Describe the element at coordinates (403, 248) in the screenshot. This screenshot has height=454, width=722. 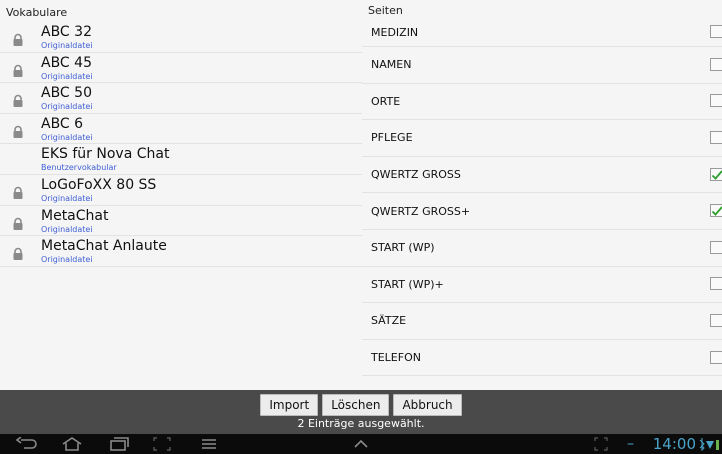
I see `page-label: START (WP)` at that location.